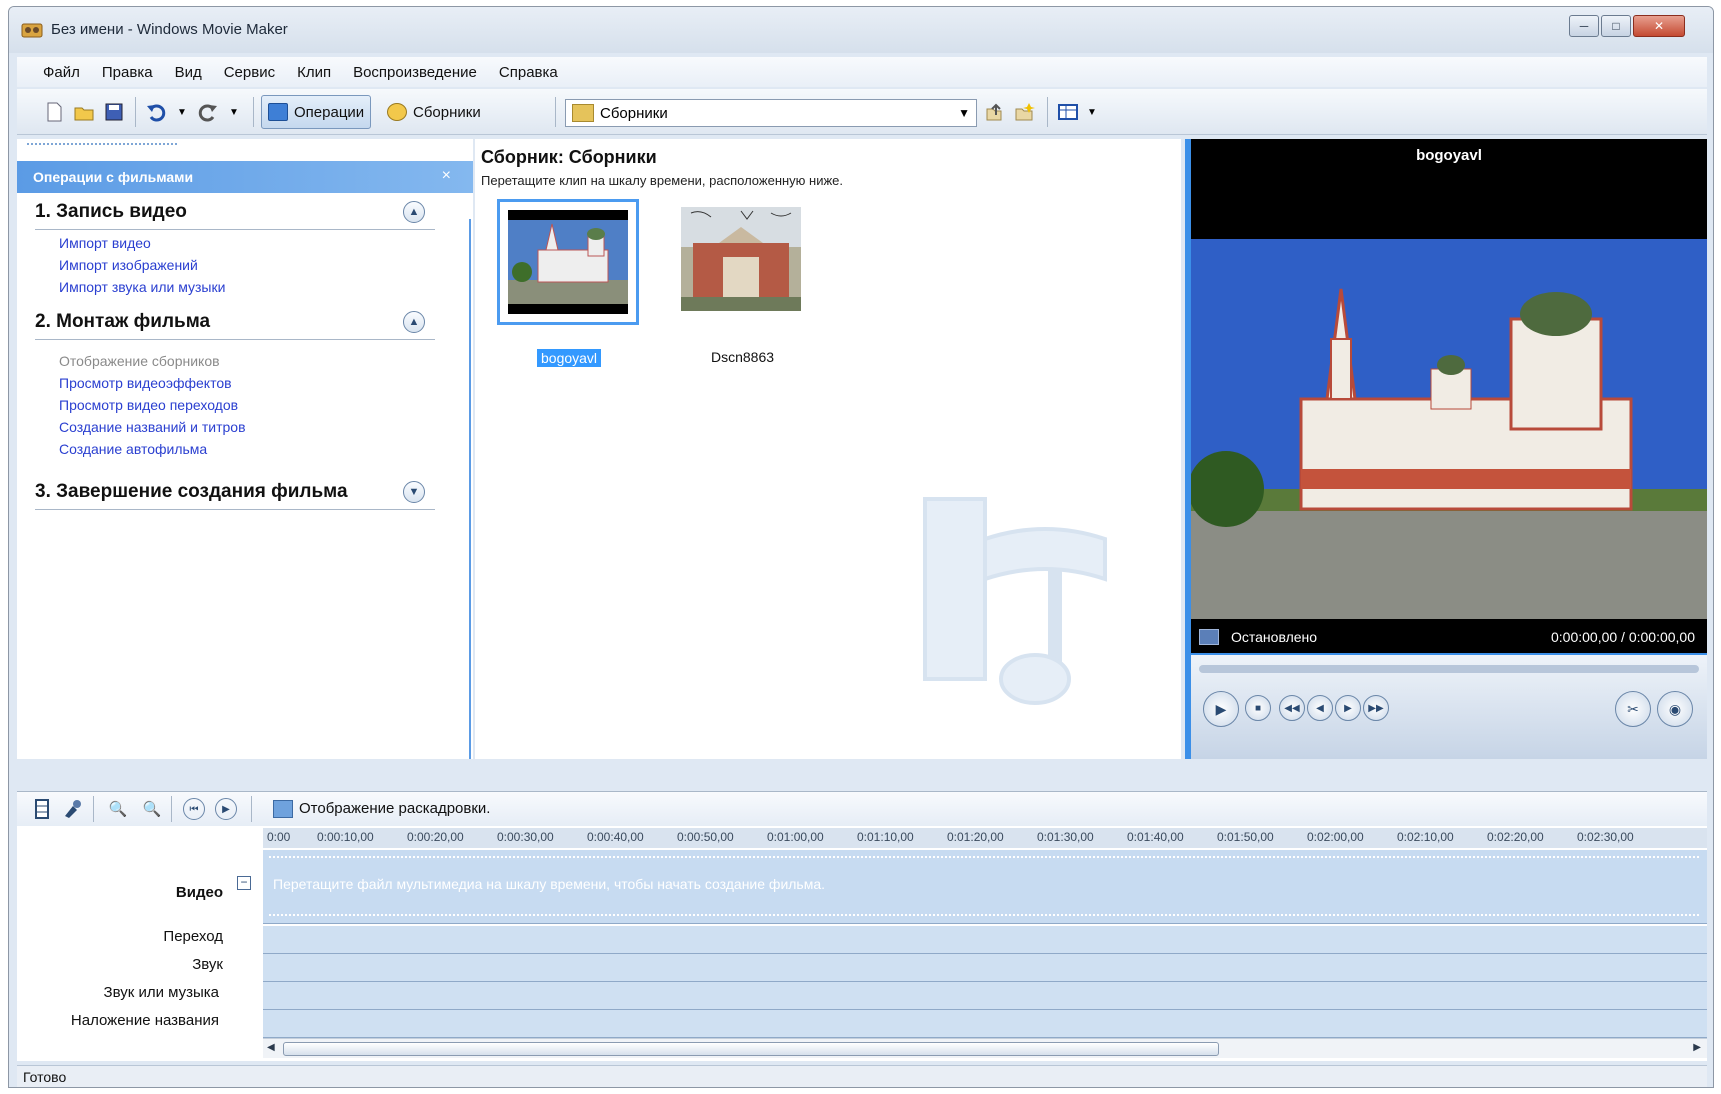 This screenshot has width=1721, height=1094. I want to click on section-divider, so click(235, 229).